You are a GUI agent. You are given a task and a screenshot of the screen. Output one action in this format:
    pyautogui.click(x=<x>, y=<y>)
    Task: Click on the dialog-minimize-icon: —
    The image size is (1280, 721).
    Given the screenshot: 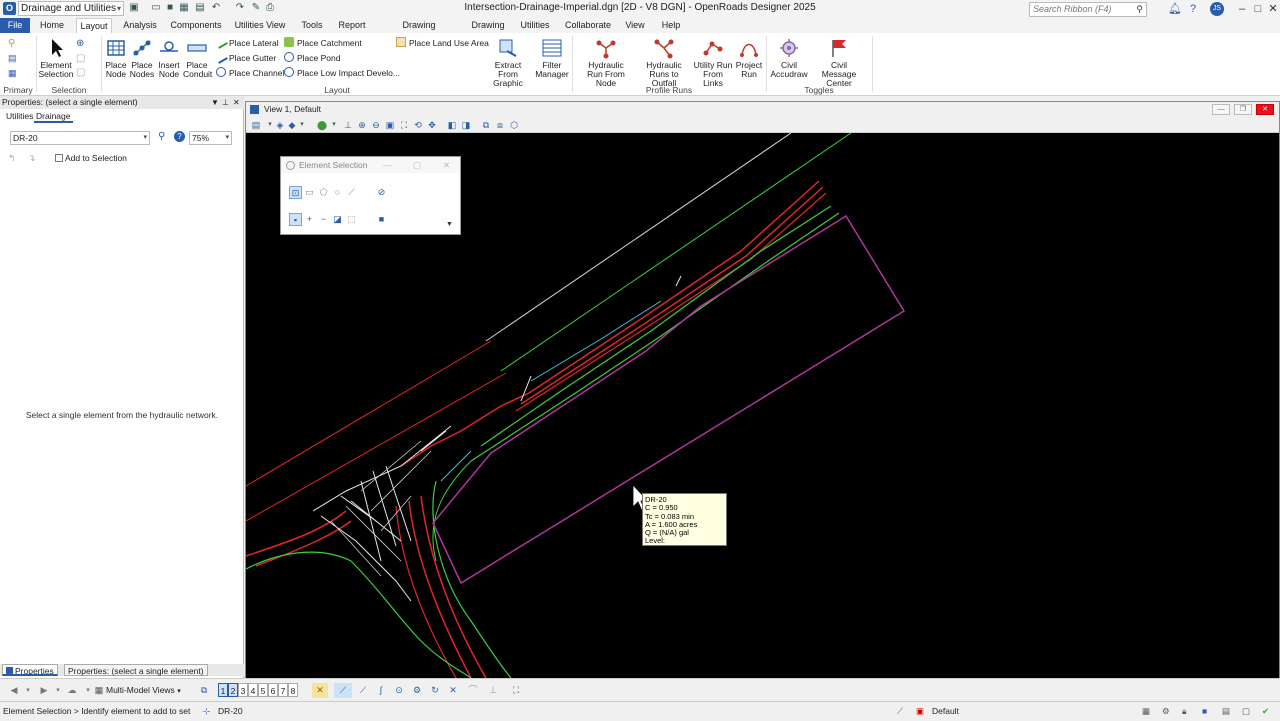 What is the action you would take?
    pyautogui.click(x=387, y=165)
    